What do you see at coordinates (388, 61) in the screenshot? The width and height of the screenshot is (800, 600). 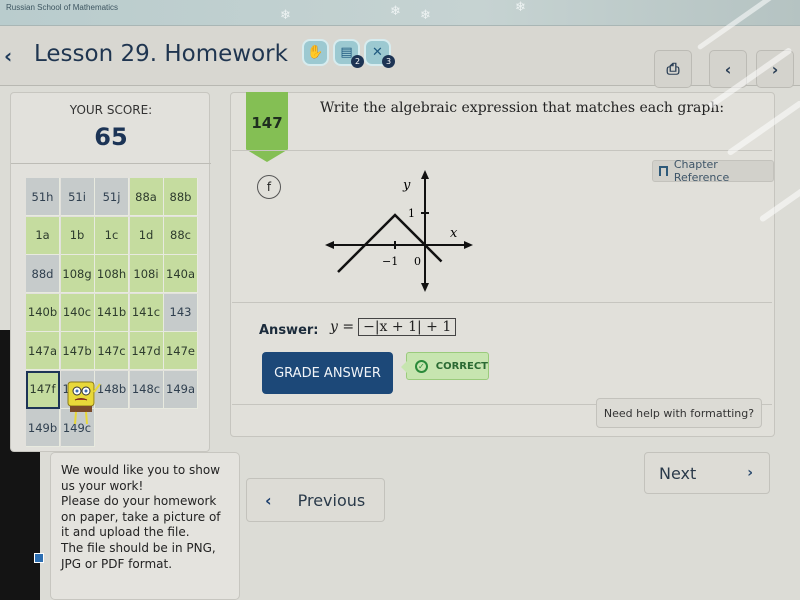 I see `tools-count-badge: 3` at bounding box center [388, 61].